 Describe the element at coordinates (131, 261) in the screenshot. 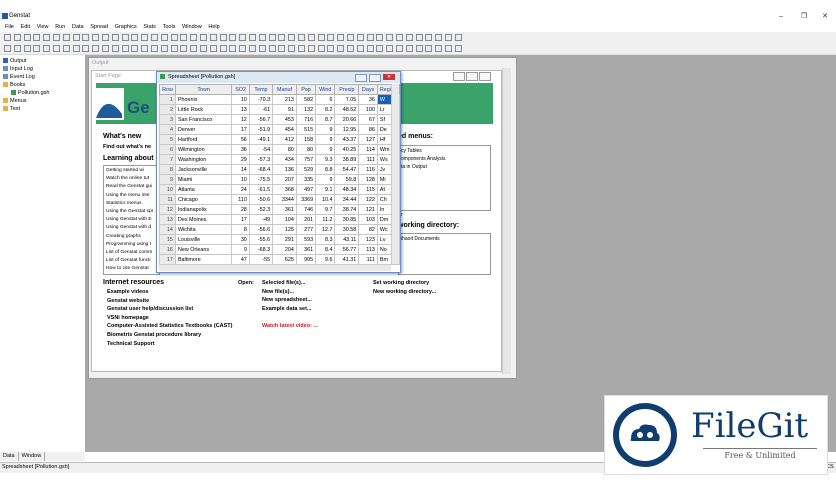

I see `learning-list-item: List of Genstat functi` at that location.